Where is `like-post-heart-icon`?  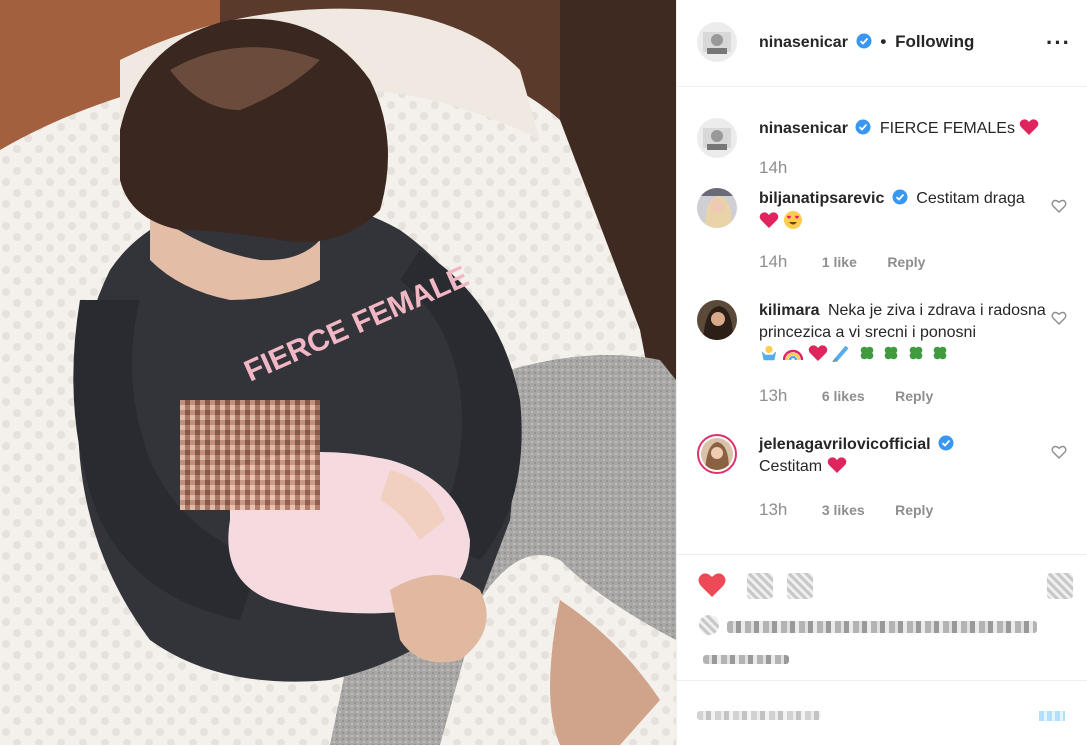 like-post-heart-icon is located at coordinates (712, 585).